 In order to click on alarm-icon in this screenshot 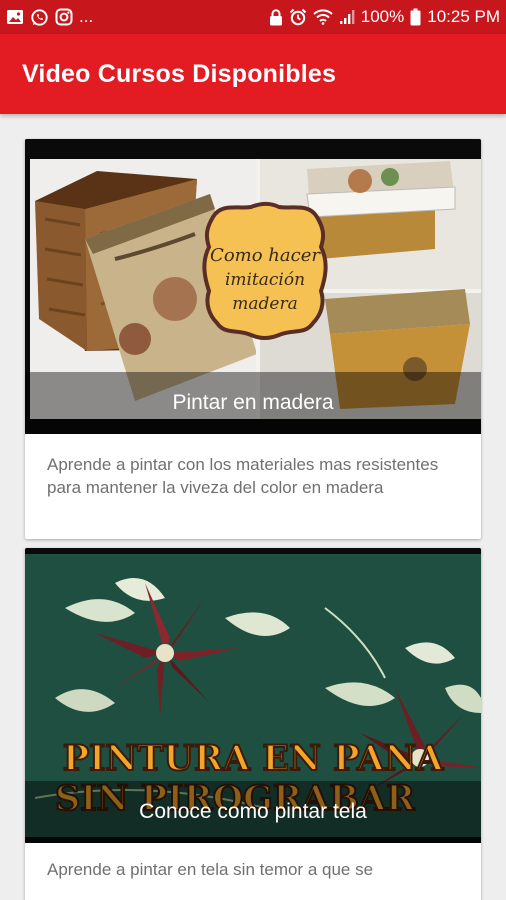, I will do `click(298, 17)`.